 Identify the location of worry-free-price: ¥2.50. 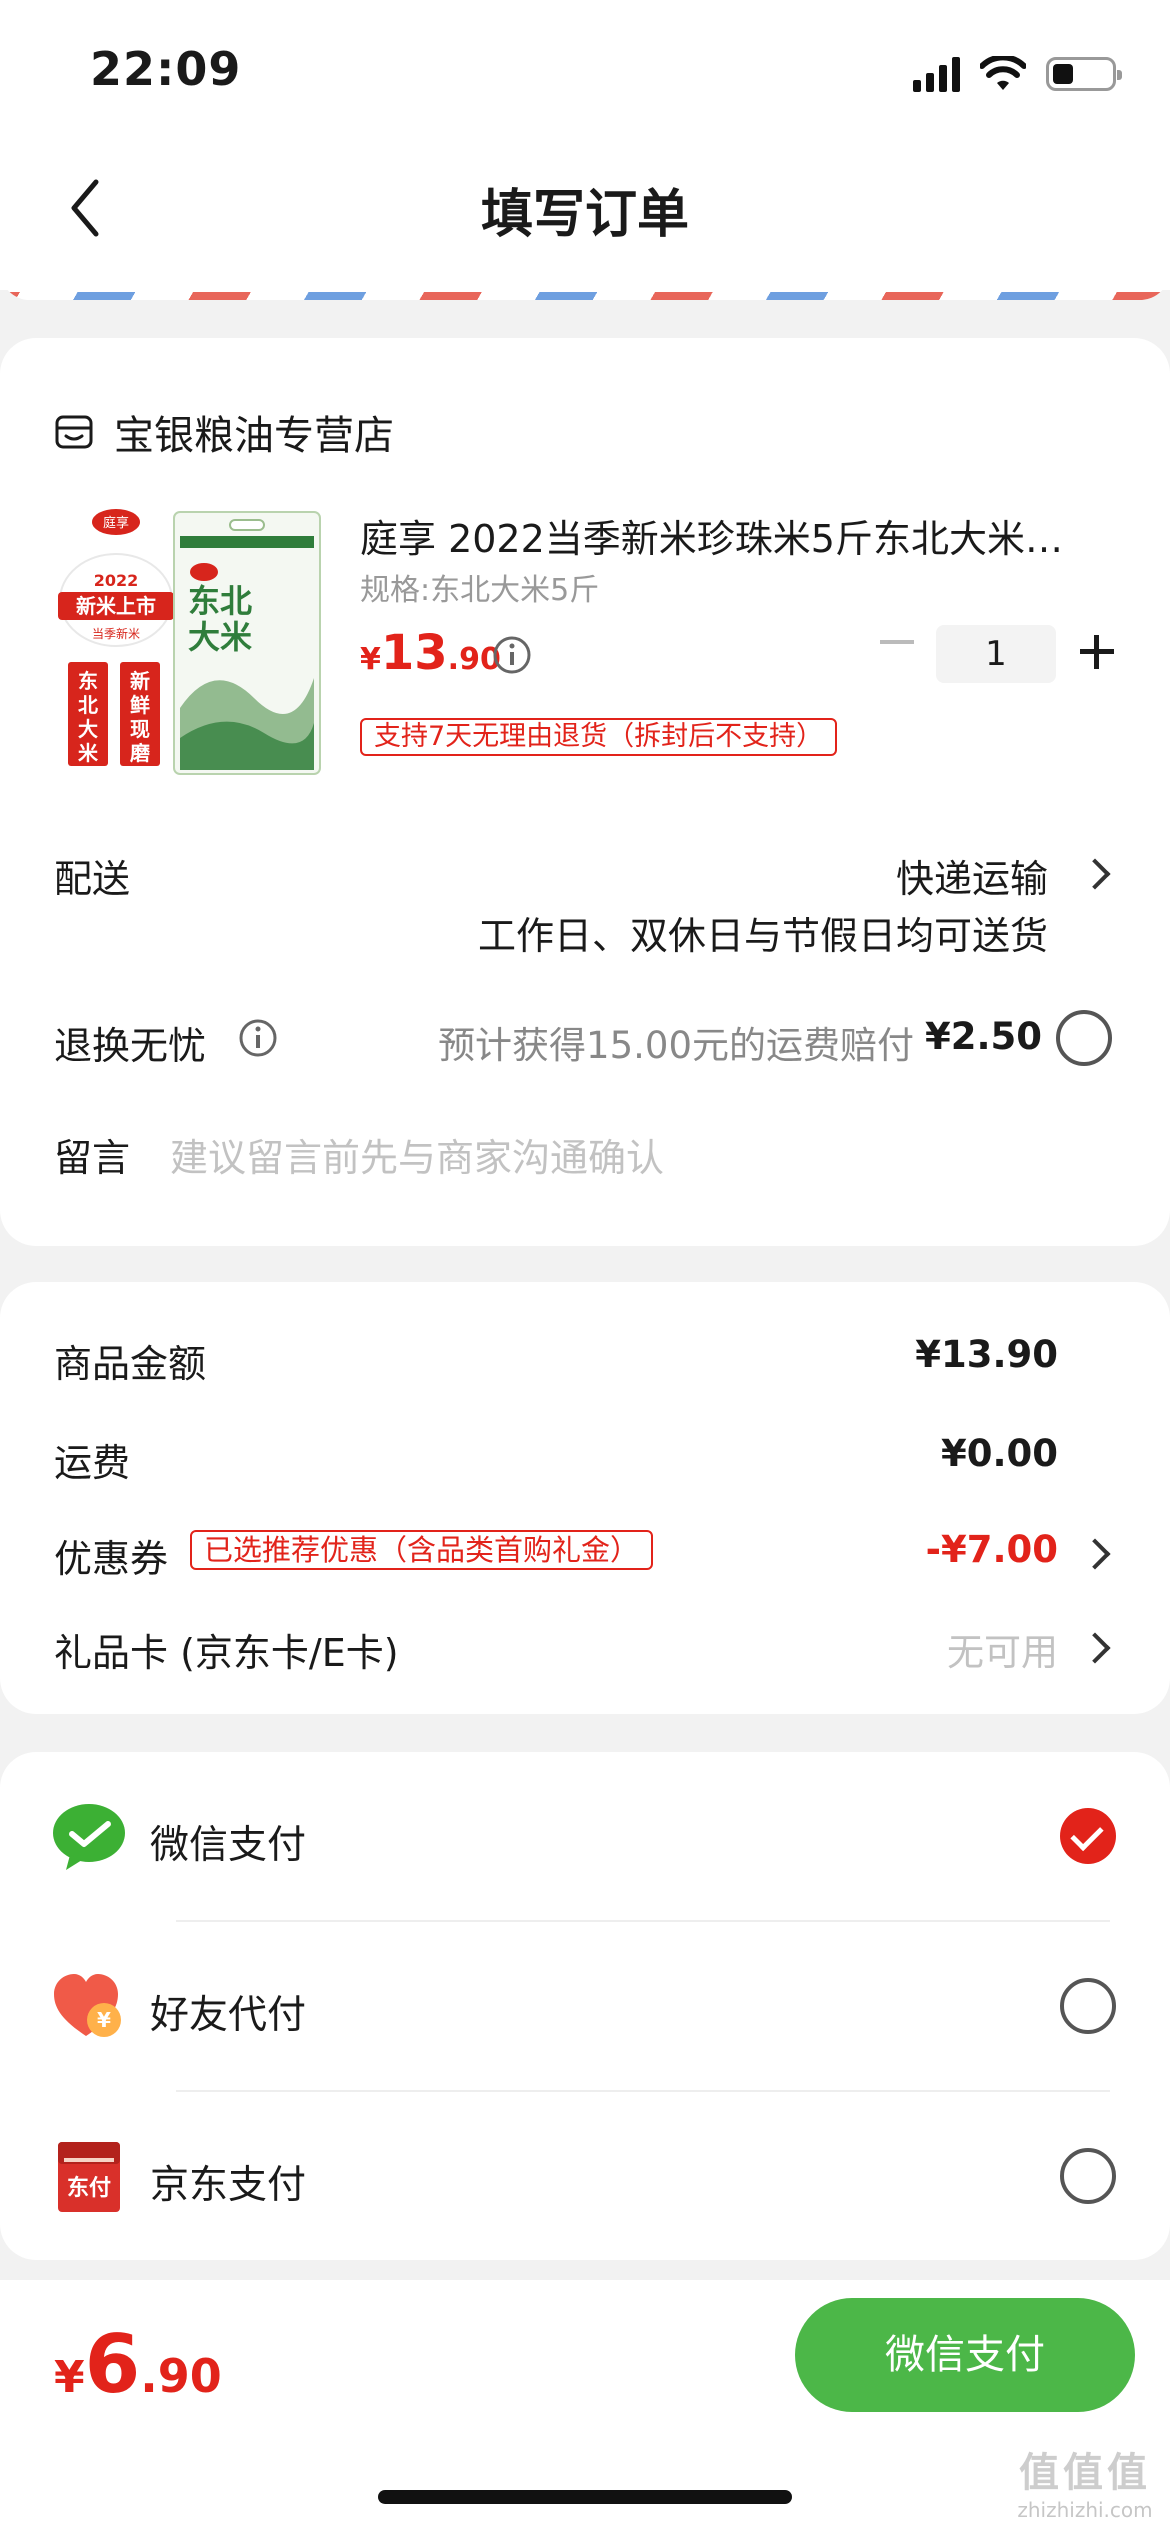
(983, 1036).